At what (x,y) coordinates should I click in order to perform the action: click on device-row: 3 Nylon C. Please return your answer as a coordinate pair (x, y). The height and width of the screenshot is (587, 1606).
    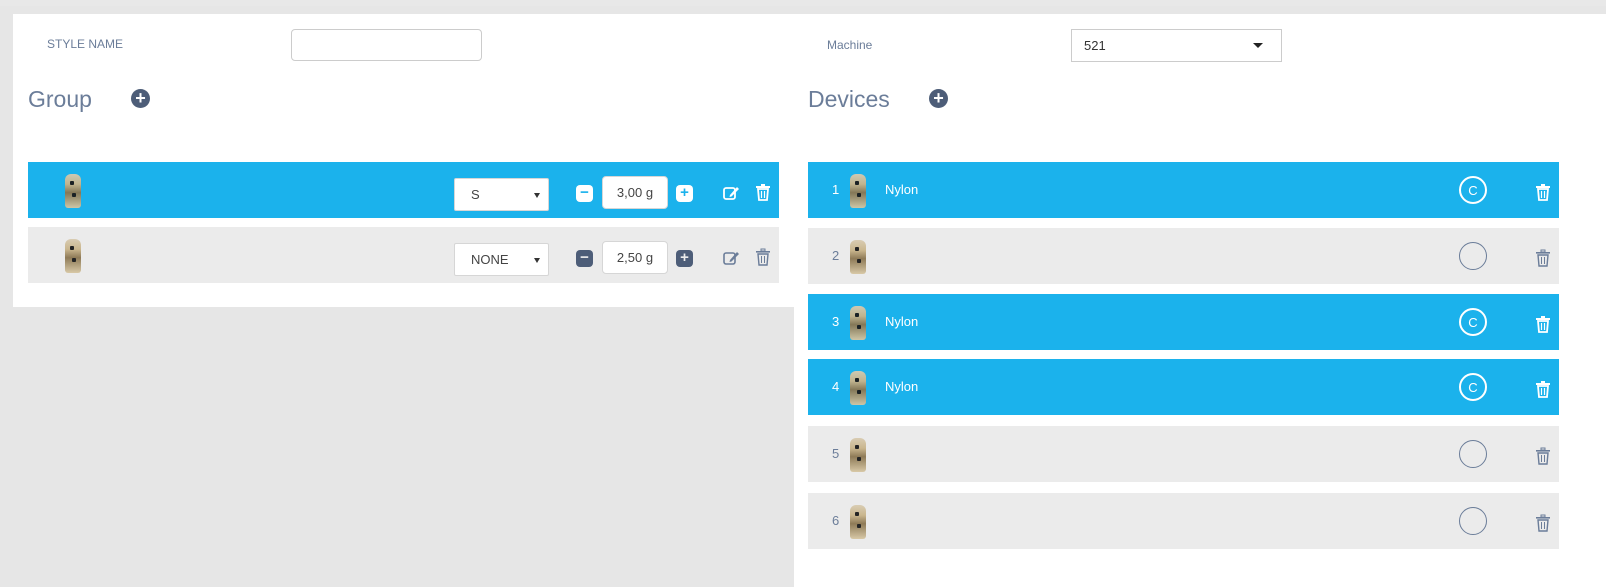
    Looking at the image, I should click on (1183, 322).